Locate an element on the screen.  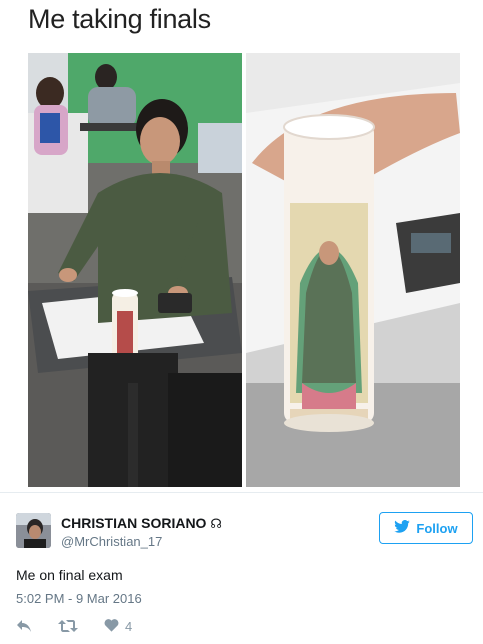
author-name: CHRISTIAN SORIANO ☊ is located at coordinates (141, 523).